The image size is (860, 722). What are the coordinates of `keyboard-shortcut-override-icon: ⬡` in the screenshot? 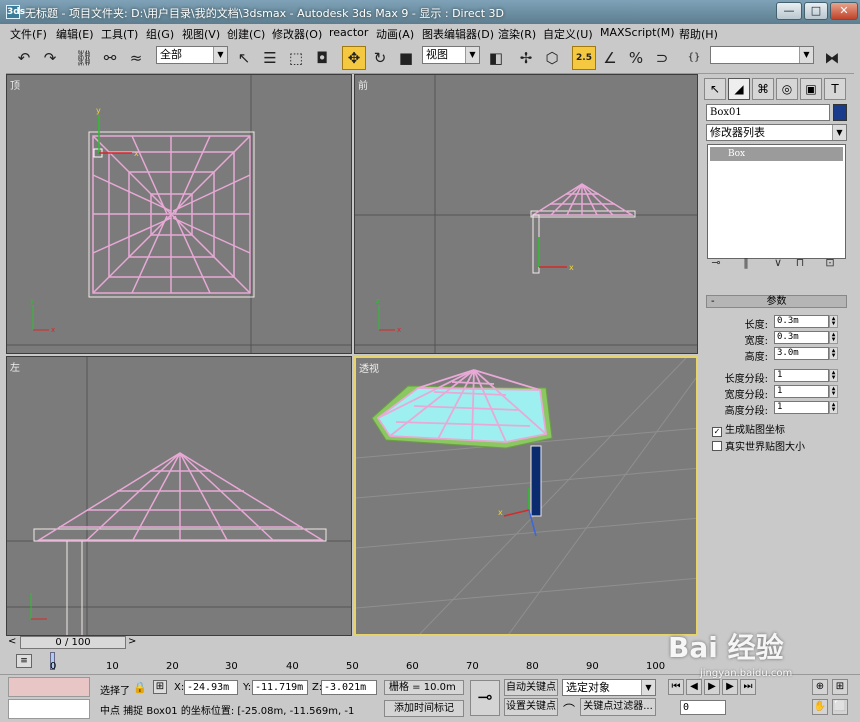 It's located at (552, 58).